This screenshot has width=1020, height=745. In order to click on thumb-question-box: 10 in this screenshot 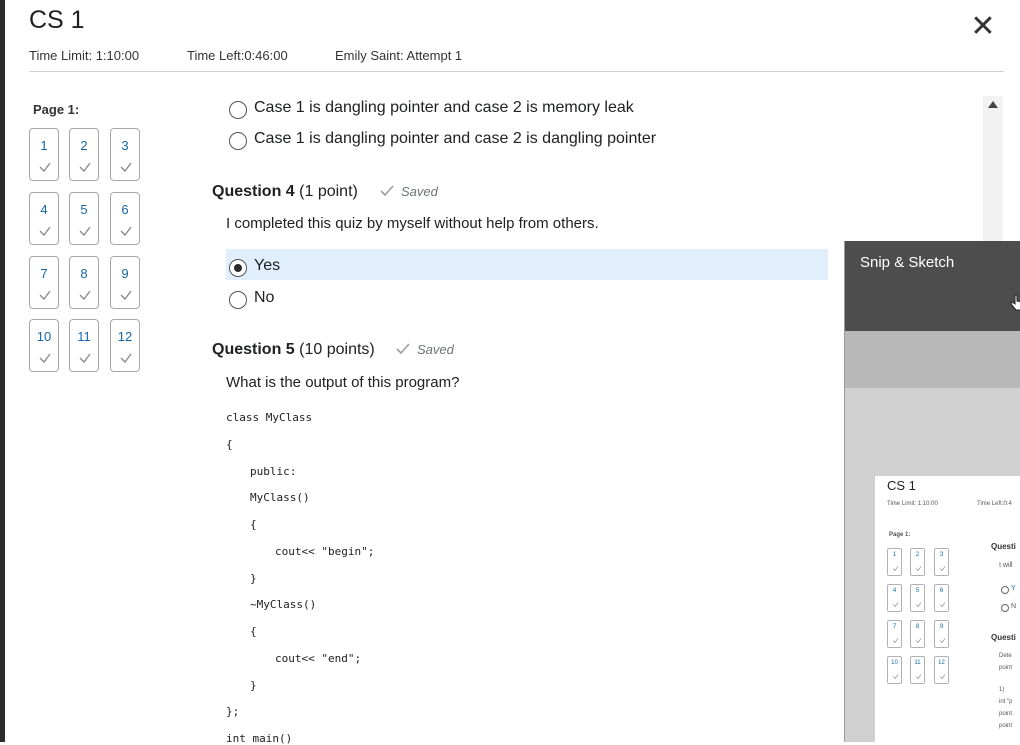, I will do `click(894, 670)`.